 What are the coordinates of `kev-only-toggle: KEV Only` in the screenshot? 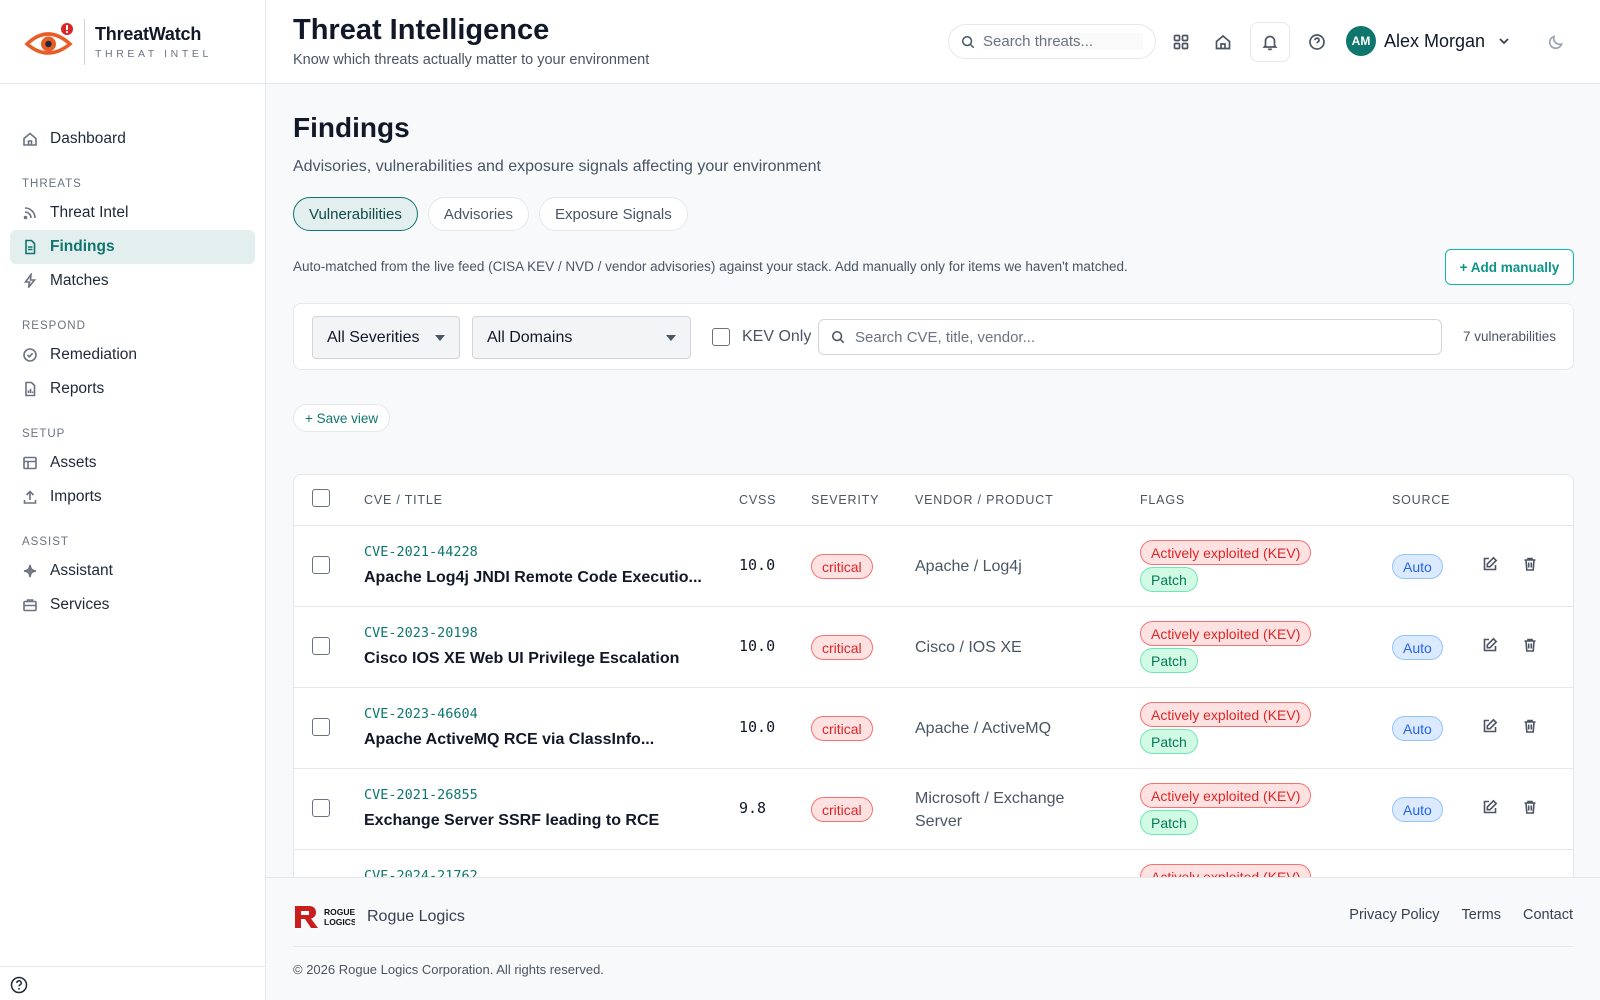 It's located at (761, 337).